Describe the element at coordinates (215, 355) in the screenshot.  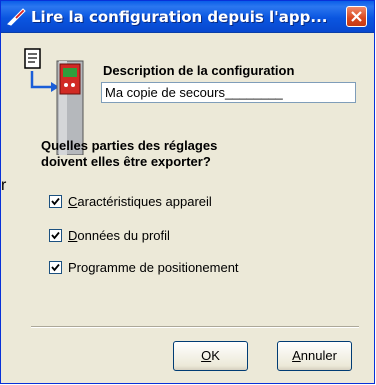
I see `button-label-rest: K` at that location.